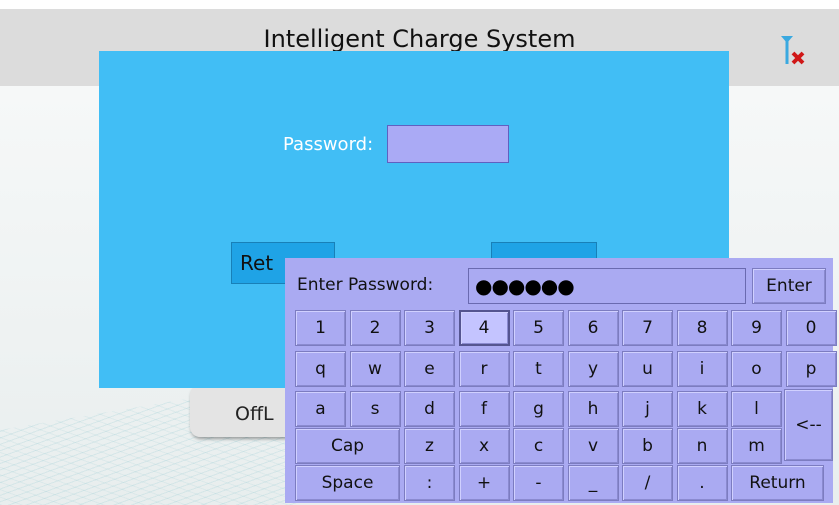  I want to click on app-title: Intelligent Charge System, so click(419, 39).